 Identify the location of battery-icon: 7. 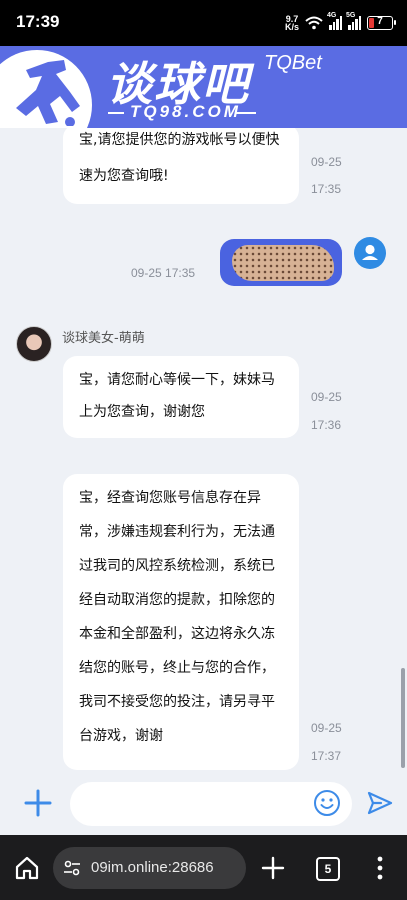
(381, 23).